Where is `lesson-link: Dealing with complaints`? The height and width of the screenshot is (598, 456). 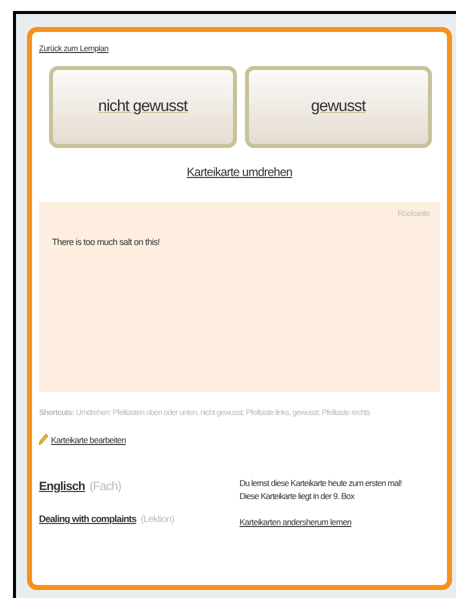
lesson-link: Dealing with complaints is located at coordinates (87, 519).